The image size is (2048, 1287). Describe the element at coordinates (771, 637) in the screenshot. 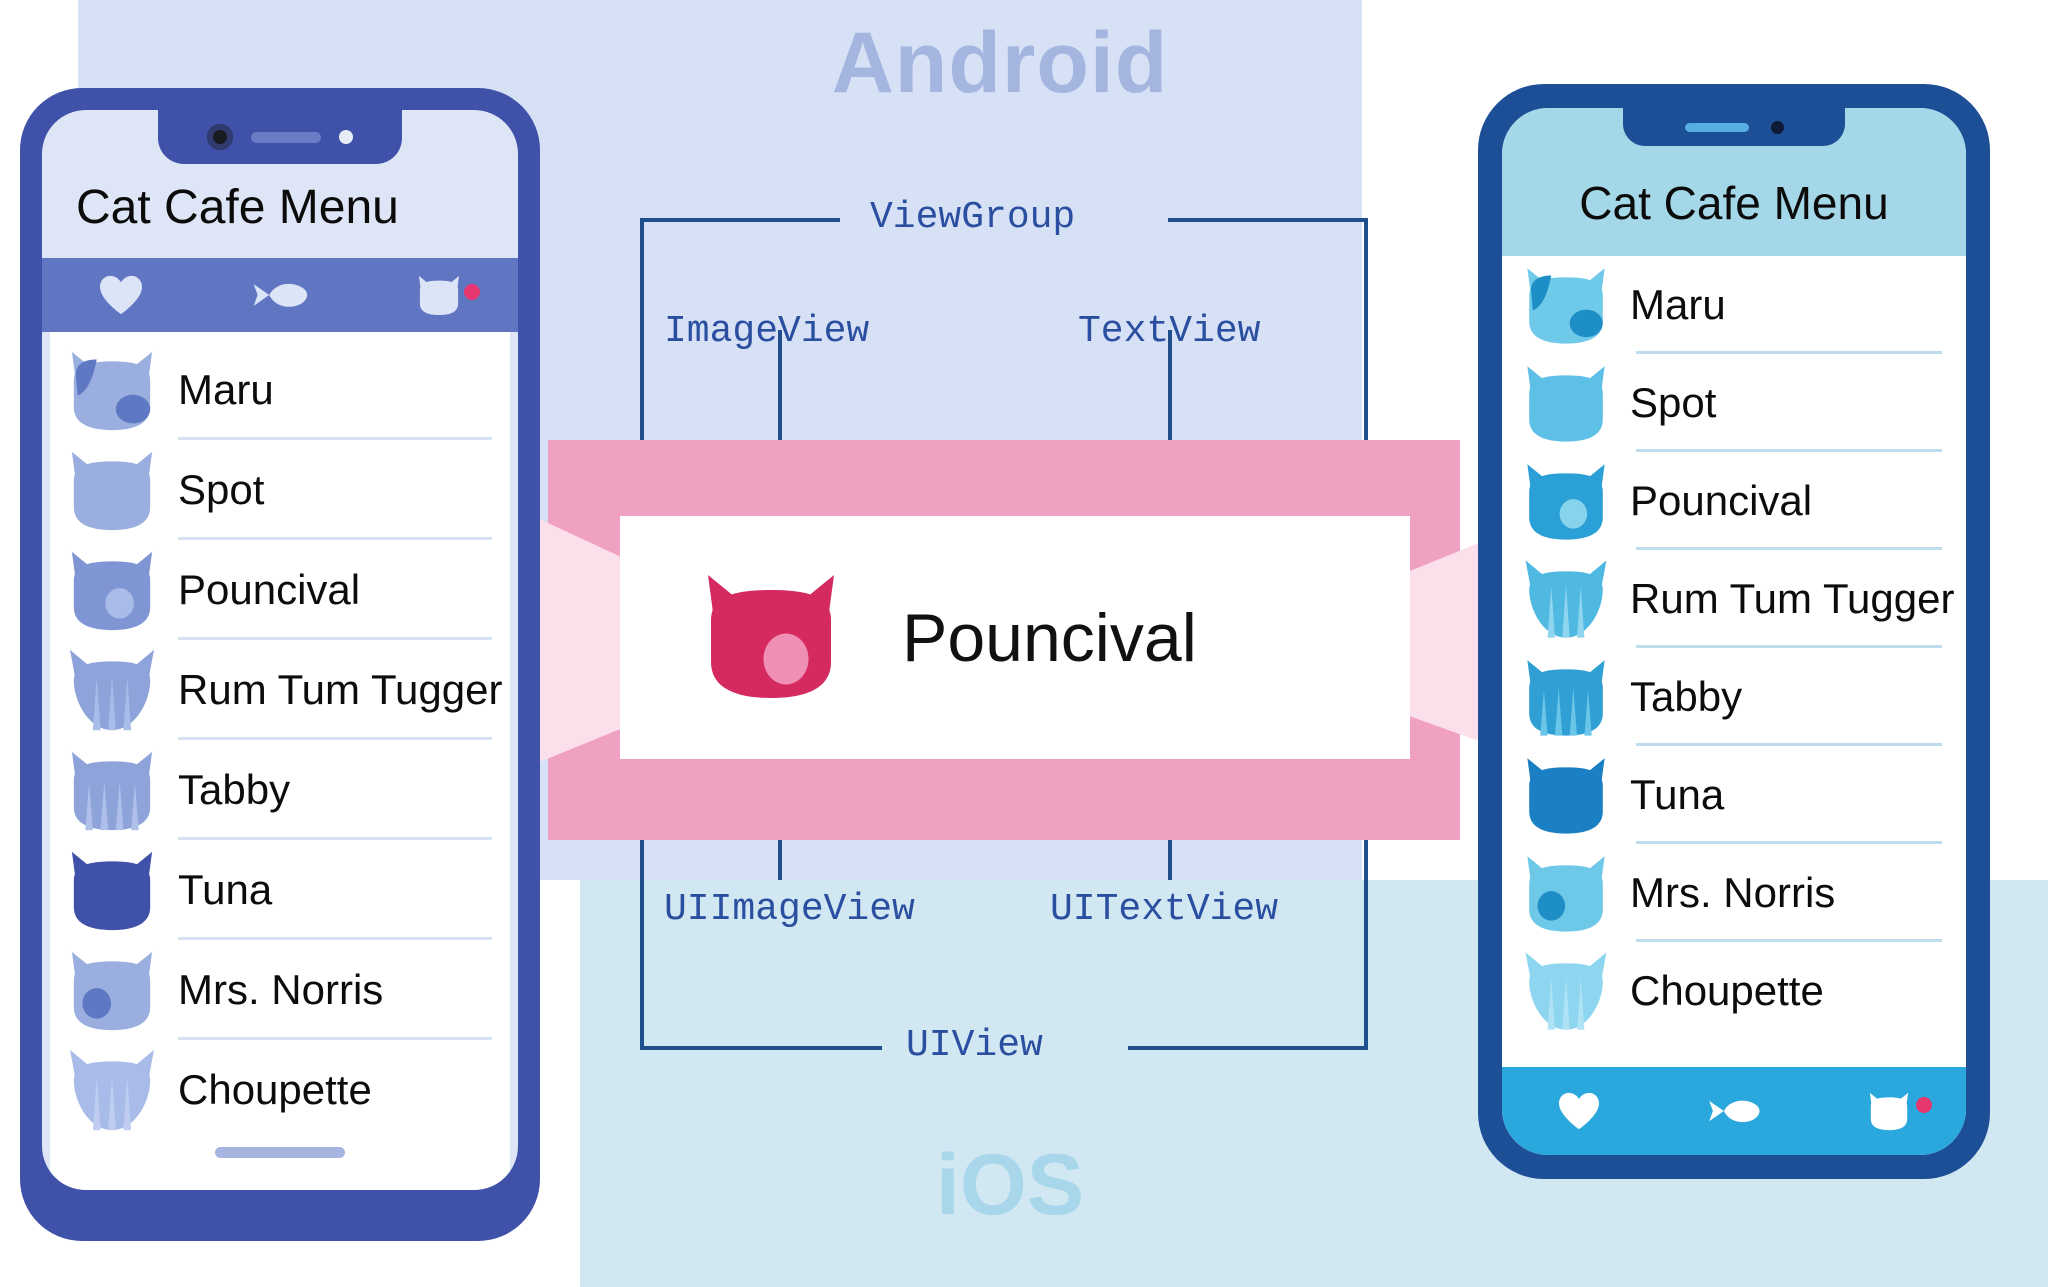

I see `cat-avatar-pink-icon` at that location.